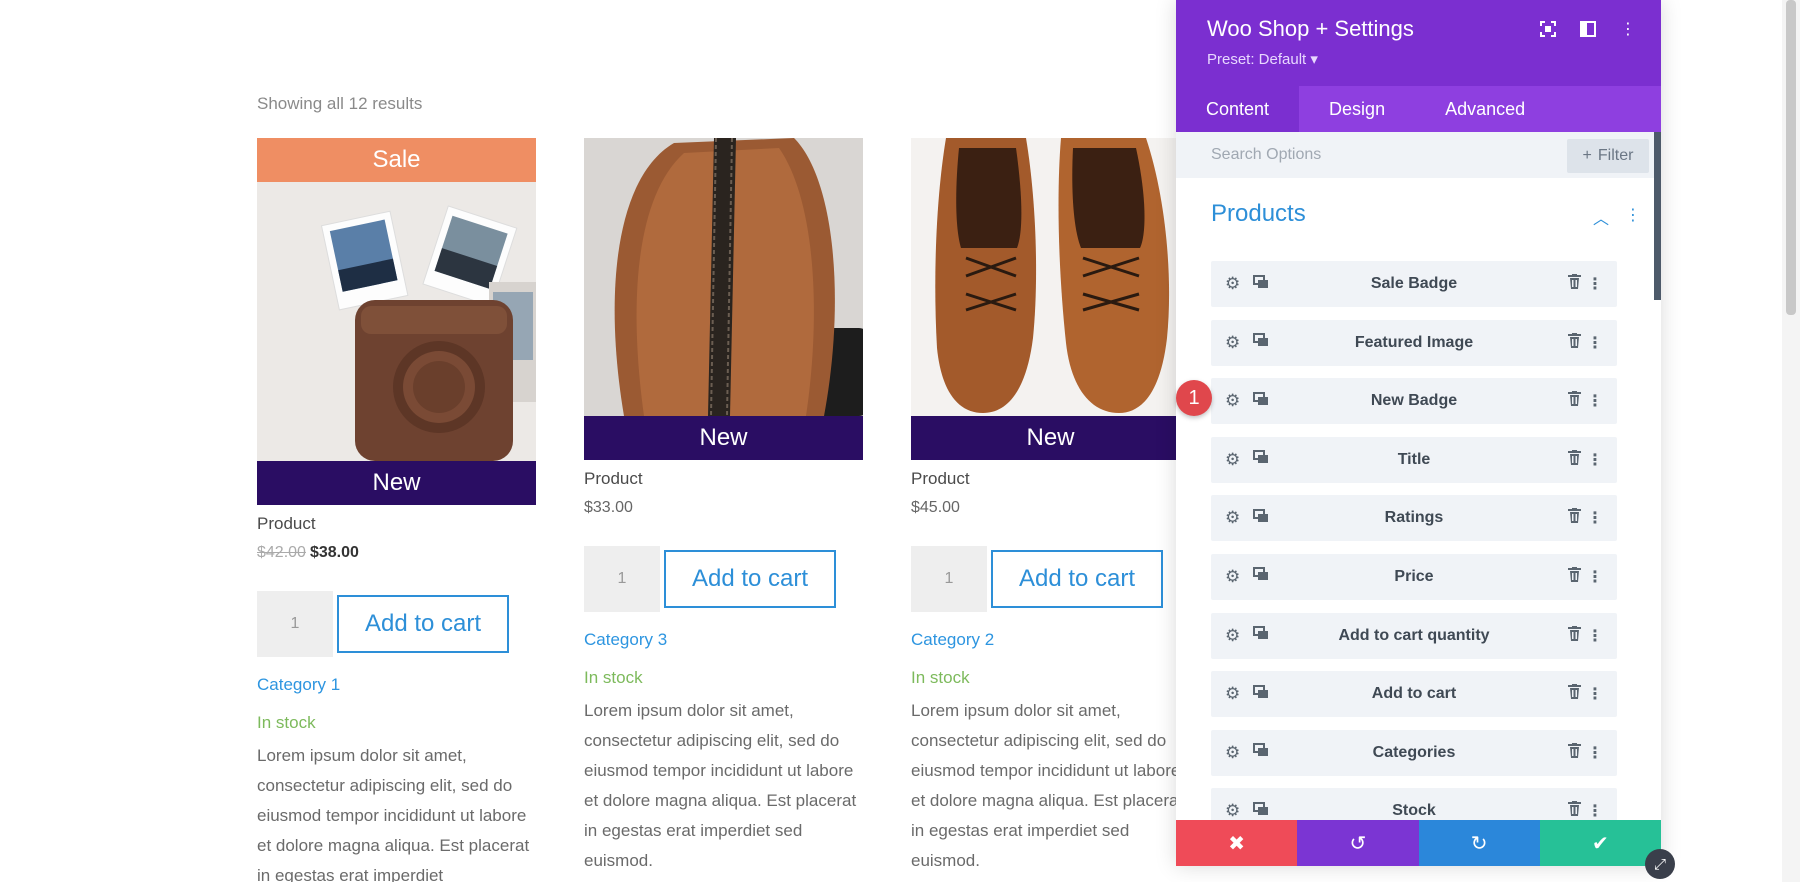 The width and height of the screenshot is (1800, 882). I want to click on module-item: ⚙ Add to cart ⋮, so click(1414, 694).